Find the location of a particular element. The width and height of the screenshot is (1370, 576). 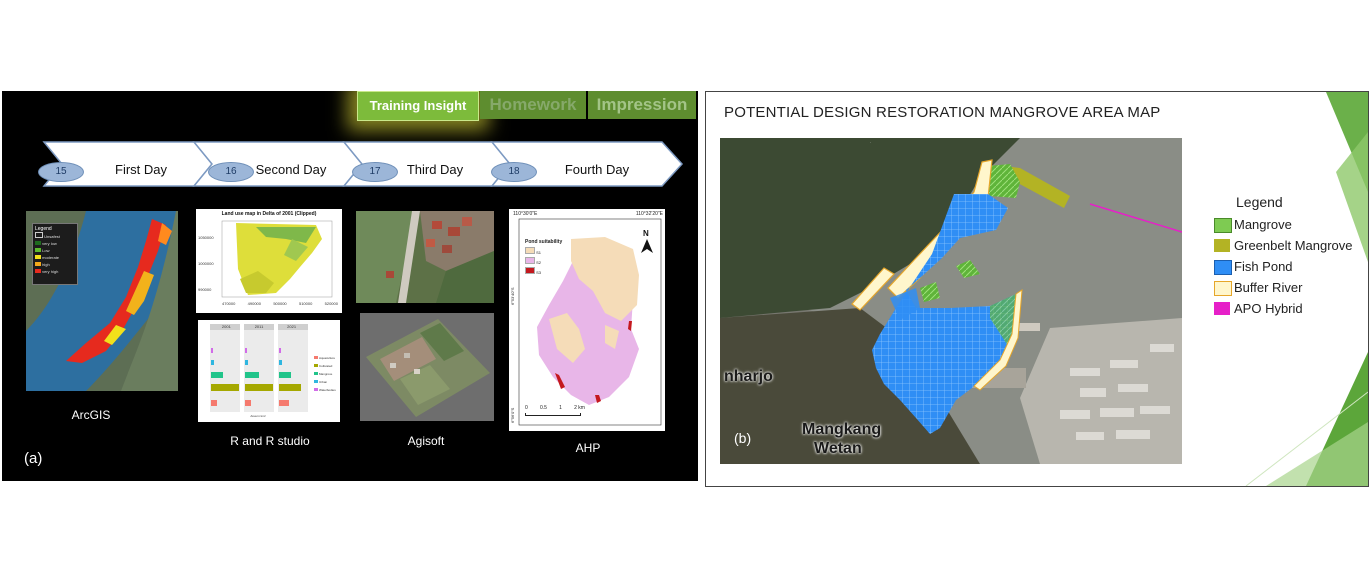

place-label-wetan: Wetan is located at coordinates (838, 448).